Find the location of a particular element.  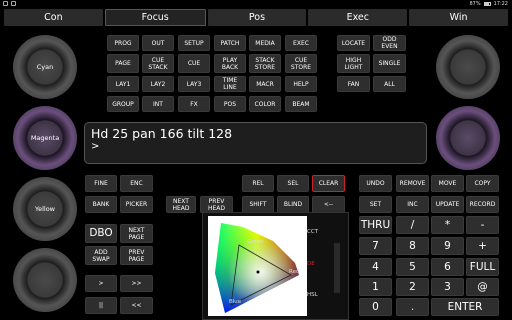

battery-percent: 87% is located at coordinates (475, 4).